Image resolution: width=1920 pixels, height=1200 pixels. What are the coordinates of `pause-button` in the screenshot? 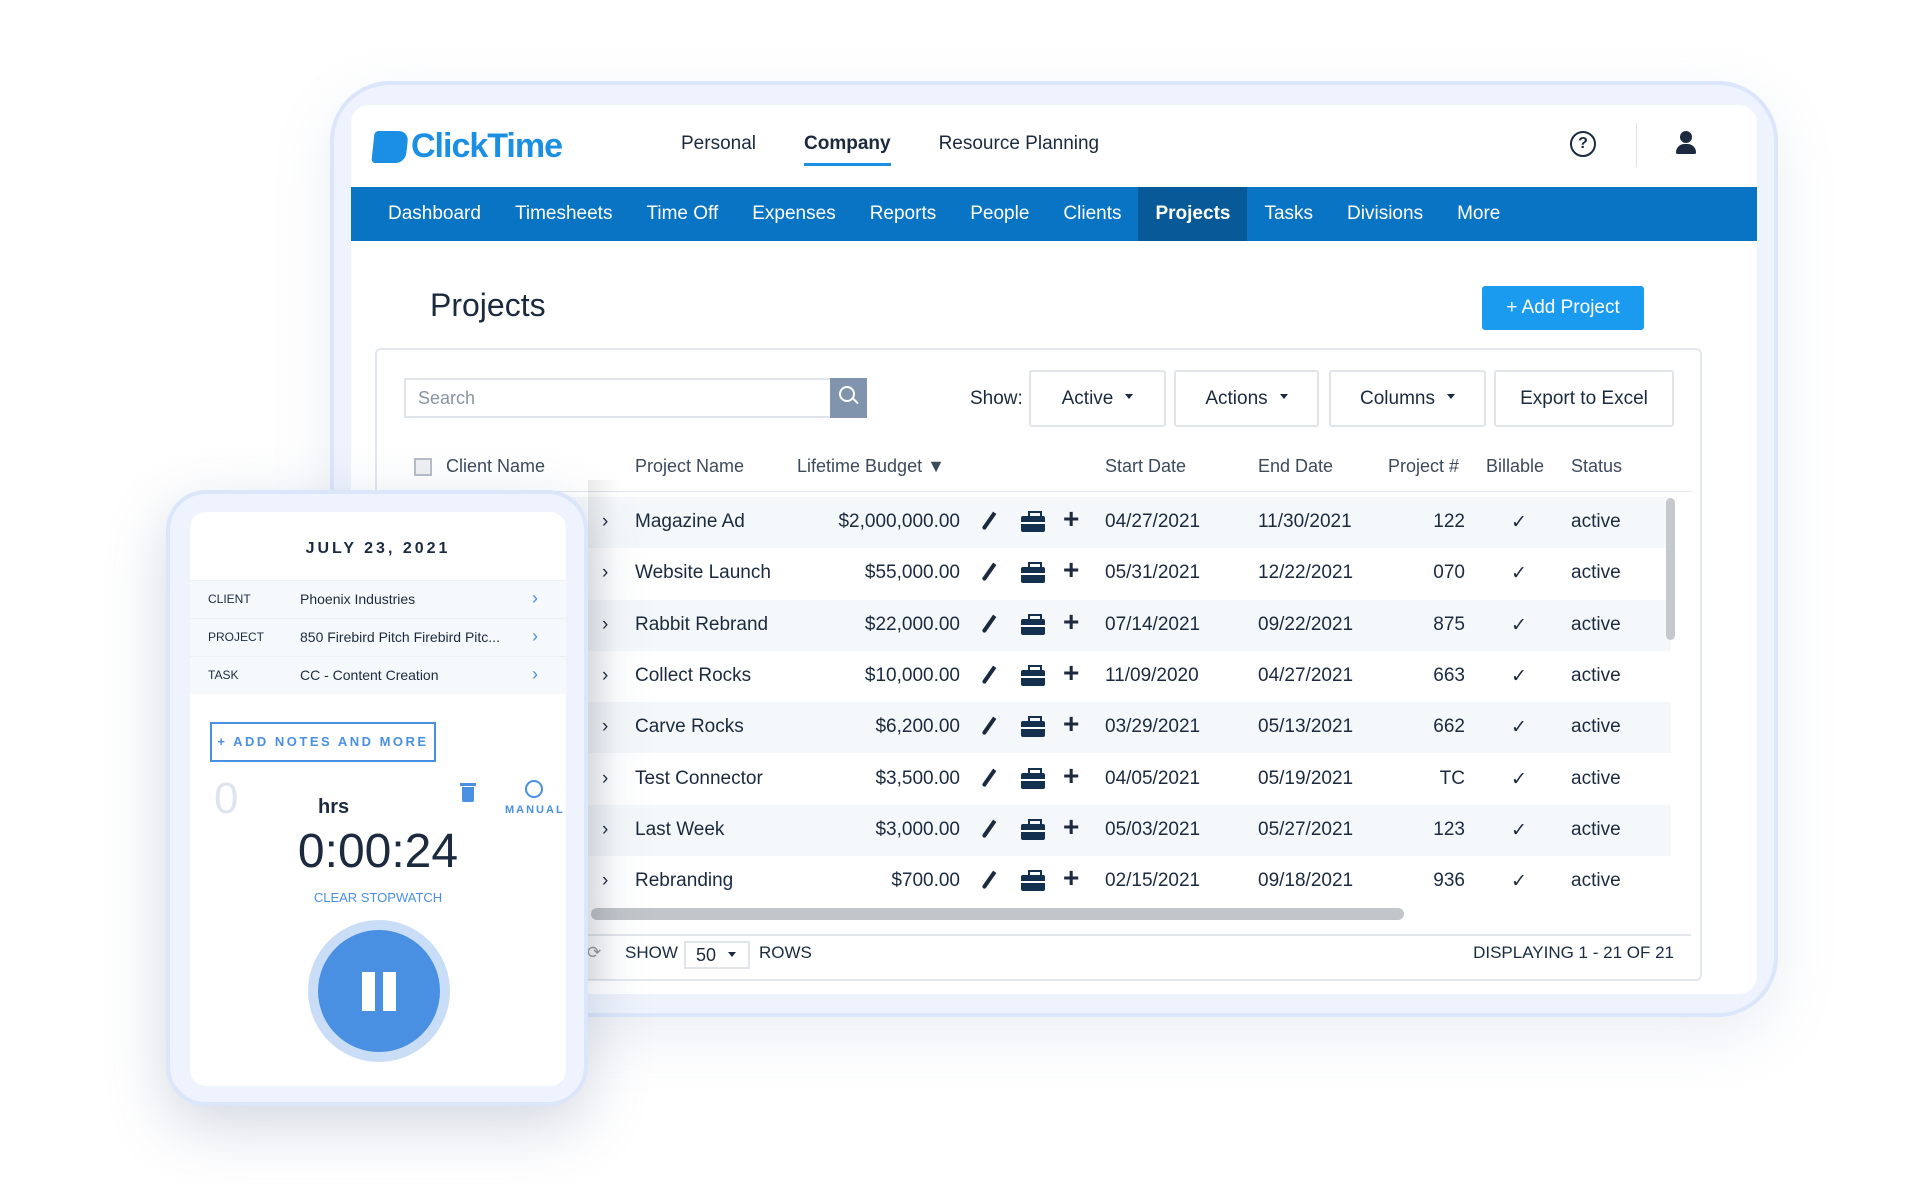 It's located at (379, 991).